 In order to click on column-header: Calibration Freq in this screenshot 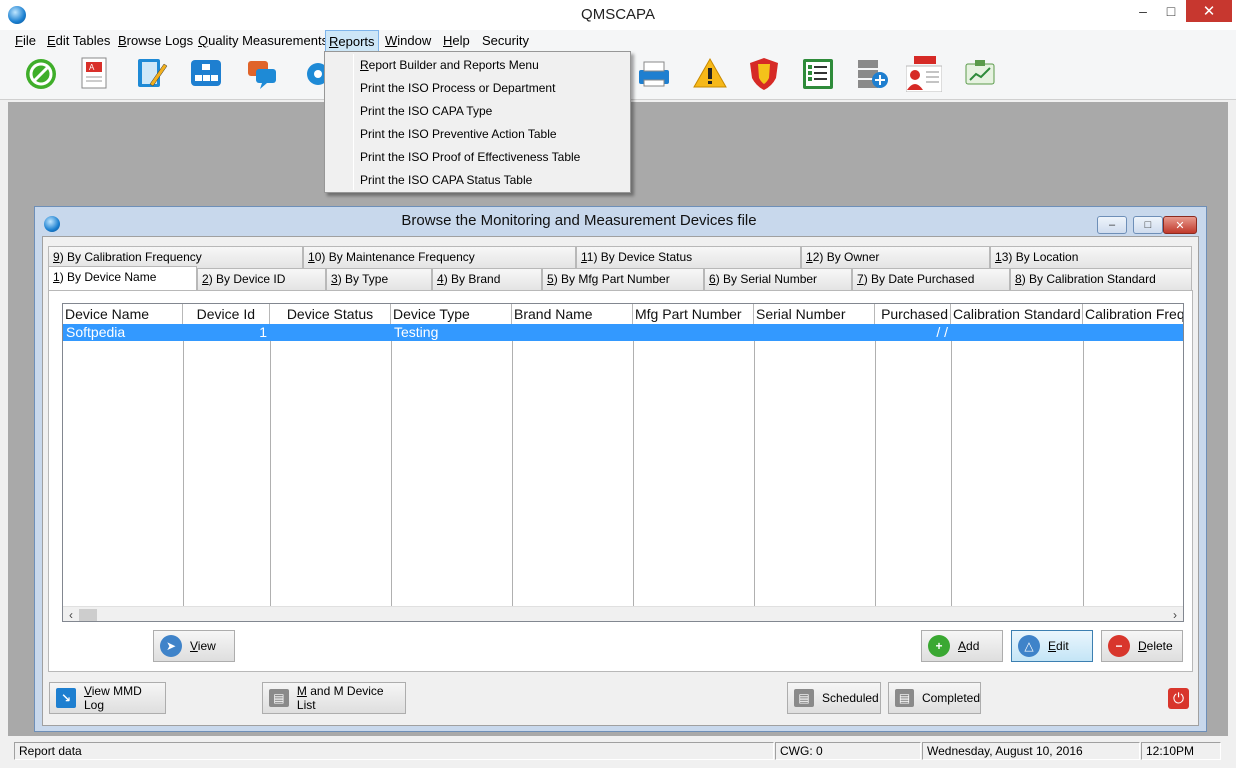, I will do `click(1133, 314)`.